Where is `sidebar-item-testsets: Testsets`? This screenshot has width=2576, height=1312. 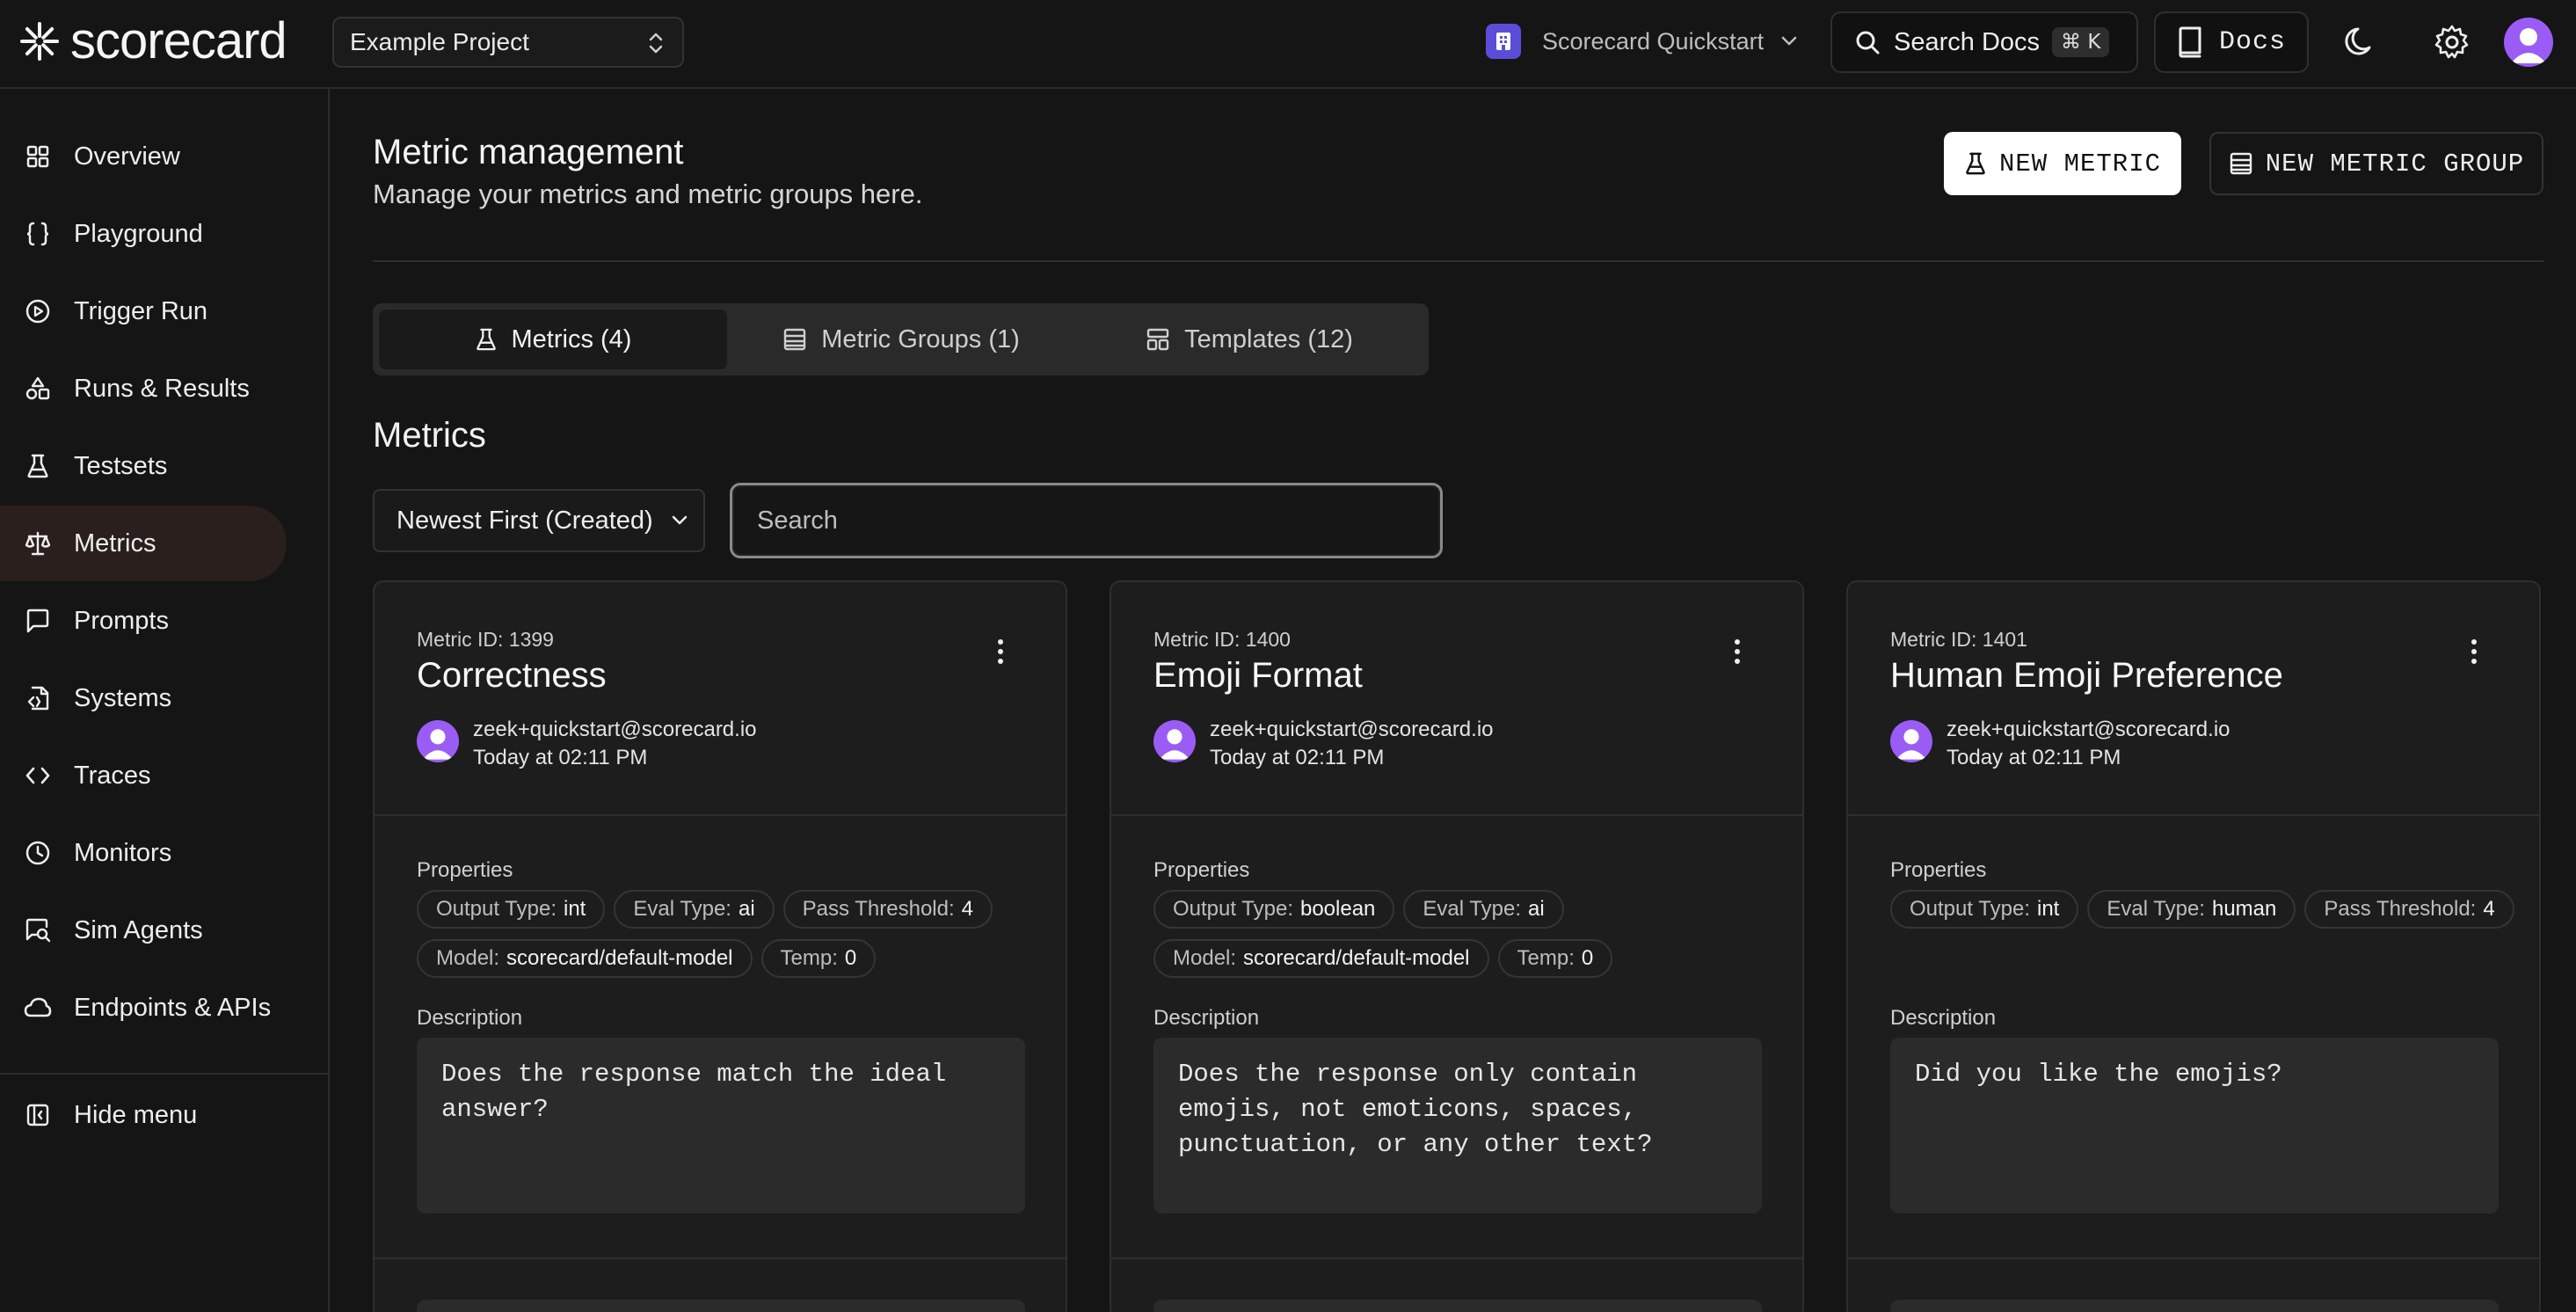 sidebar-item-testsets: Testsets is located at coordinates (143, 466).